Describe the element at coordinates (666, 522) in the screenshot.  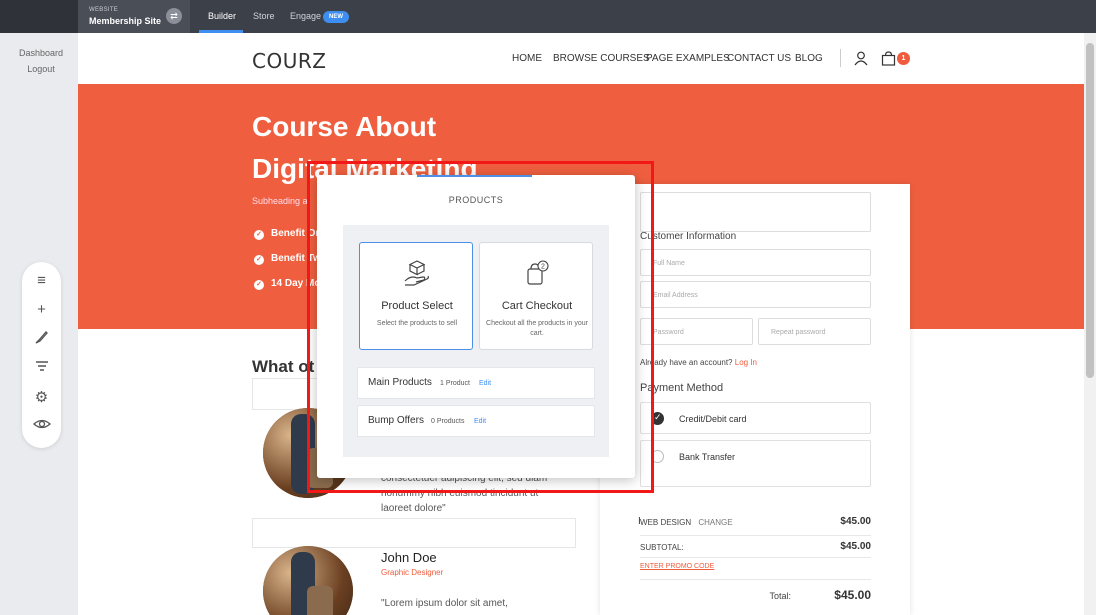
I see `order-item-name: WEB DESIGN` at that location.